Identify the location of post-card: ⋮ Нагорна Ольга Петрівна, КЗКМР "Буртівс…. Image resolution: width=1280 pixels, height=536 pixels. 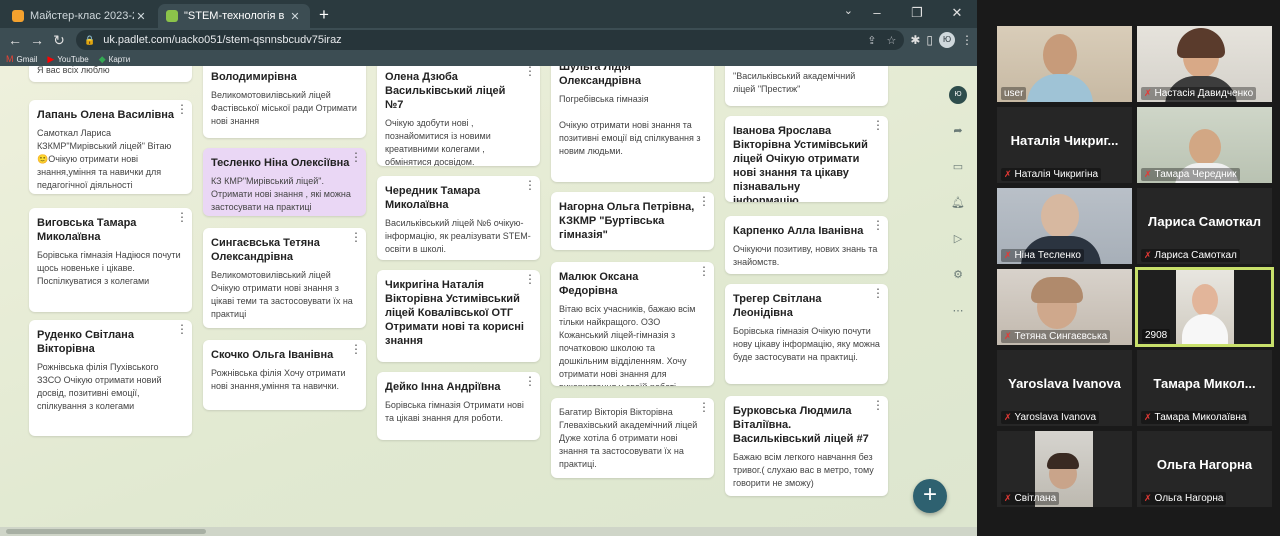
(632, 221).